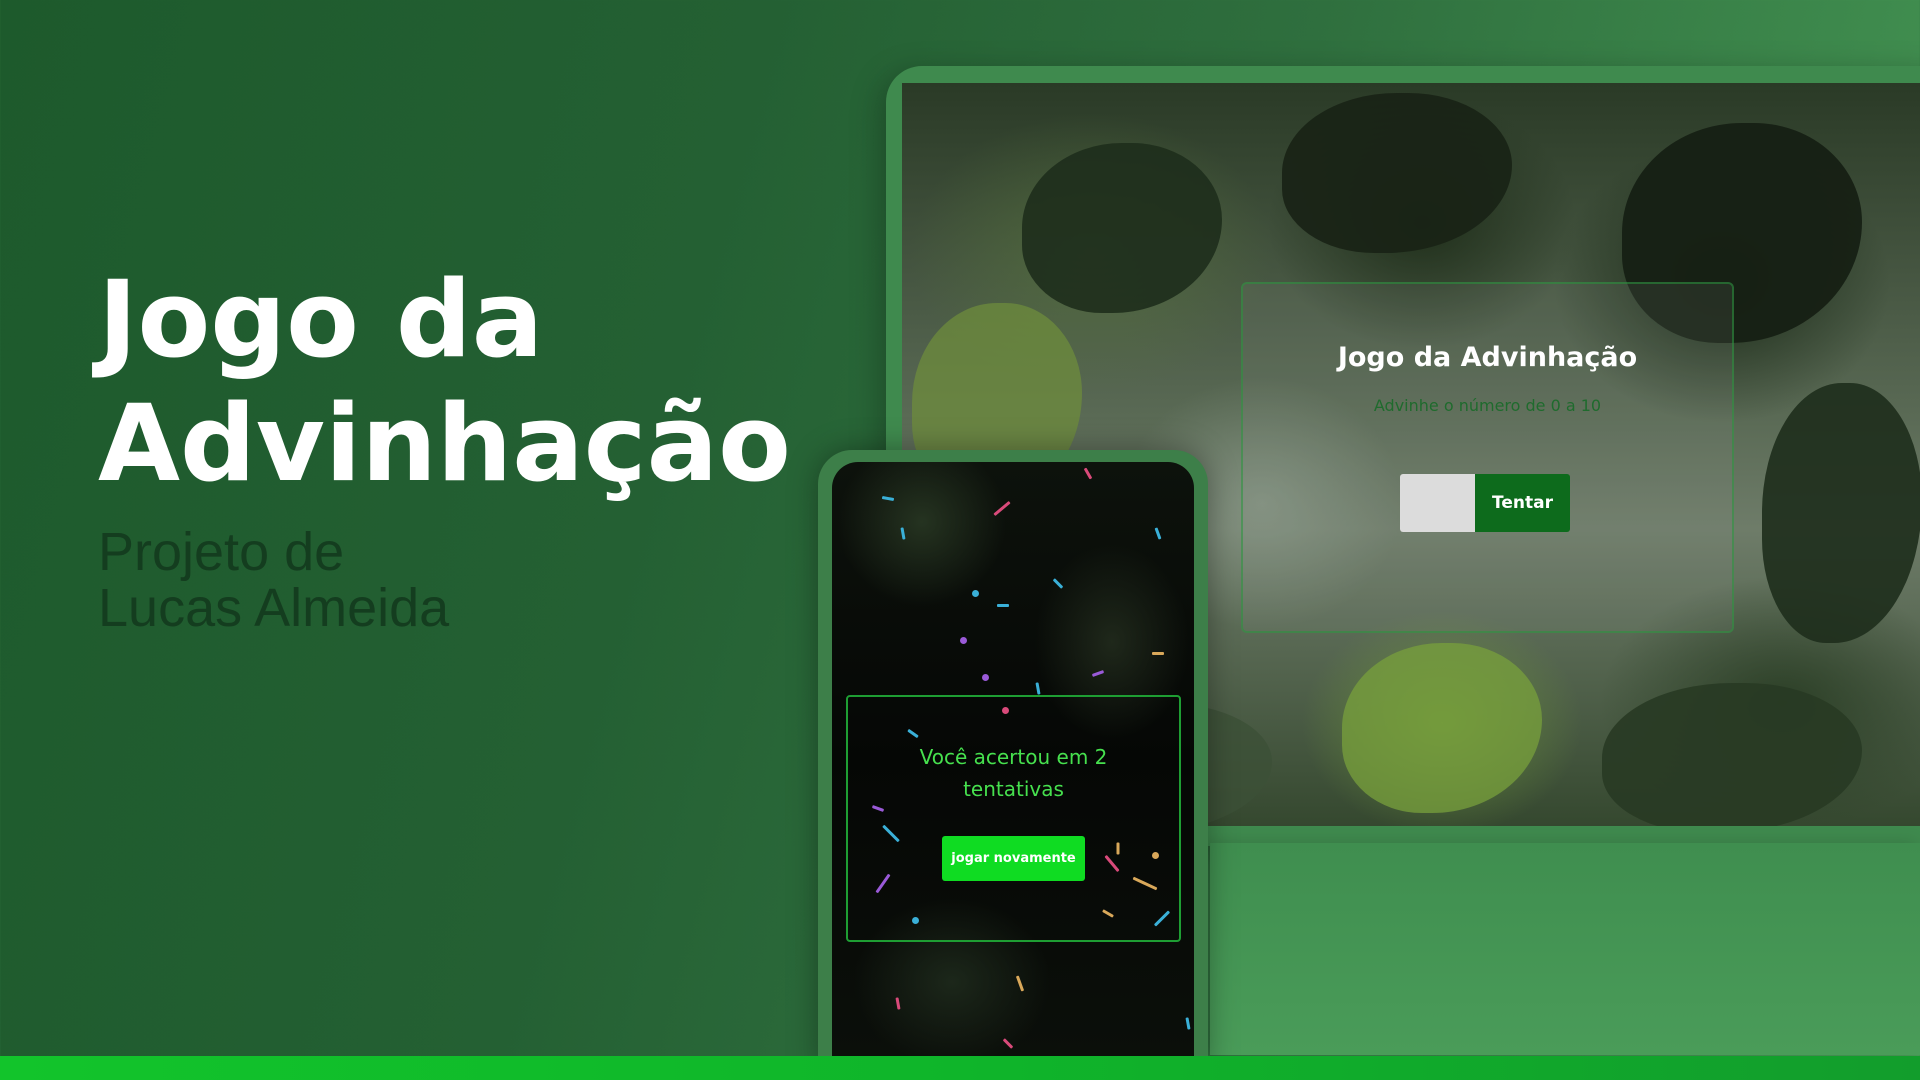 The height and width of the screenshot is (1080, 1920). Describe the element at coordinates (1013, 789) in the screenshot. I see `win-message-line-2: tentativas` at that location.